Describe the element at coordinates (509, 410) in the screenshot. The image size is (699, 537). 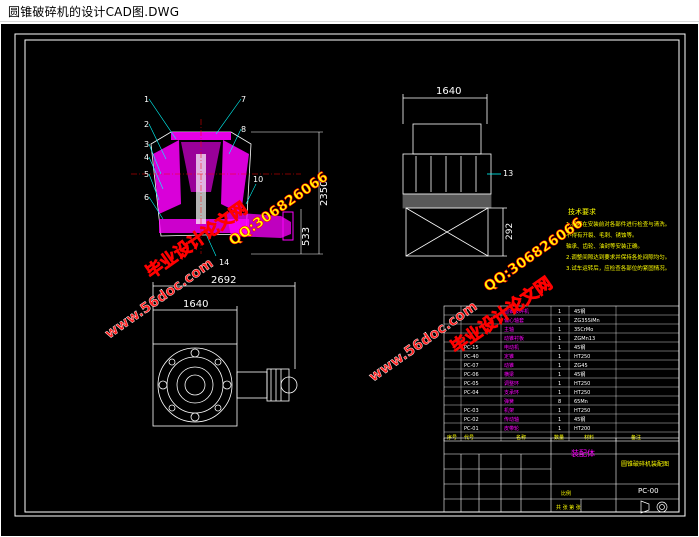
I see `bom-cell-name: 机架` at that location.